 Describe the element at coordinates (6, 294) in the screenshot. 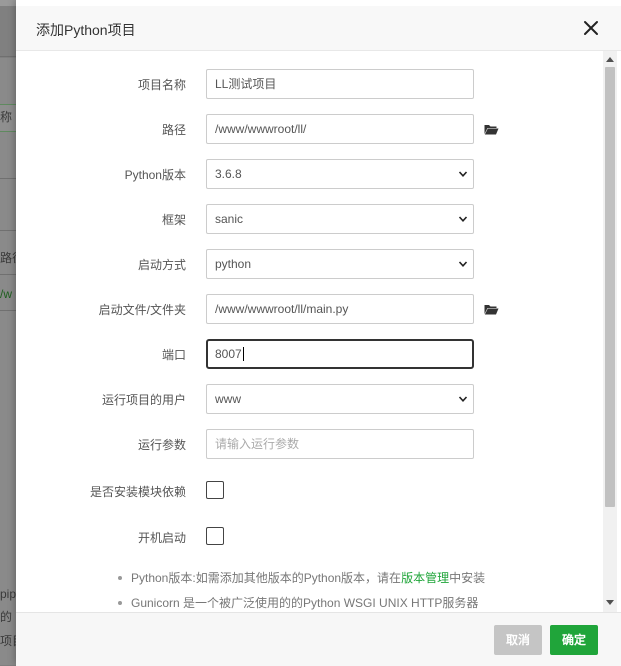

I see `background-fragment: /w` at that location.